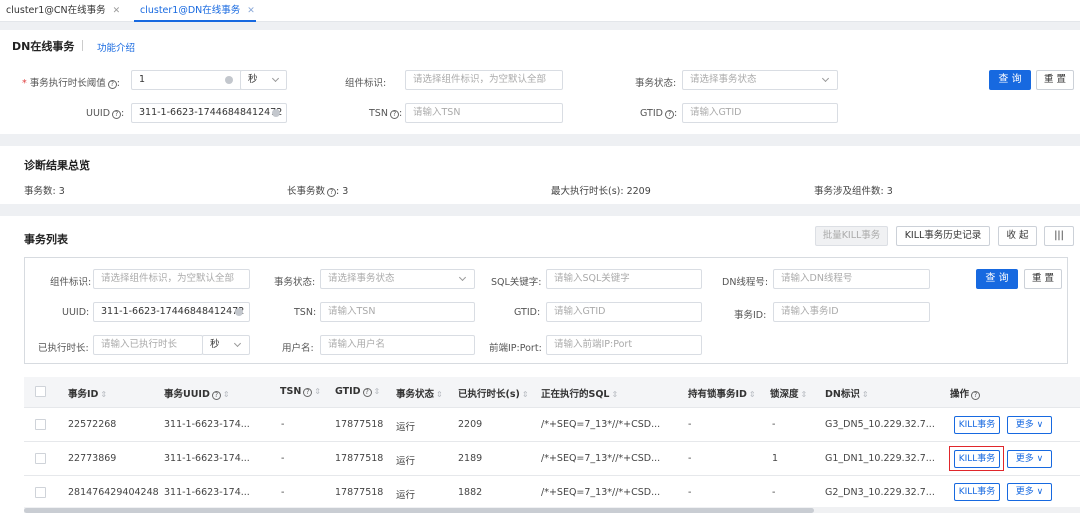 The image size is (1080, 513). Describe the element at coordinates (1055, 80) in the screenshot. I see `reset-button: 重 置` at that location.